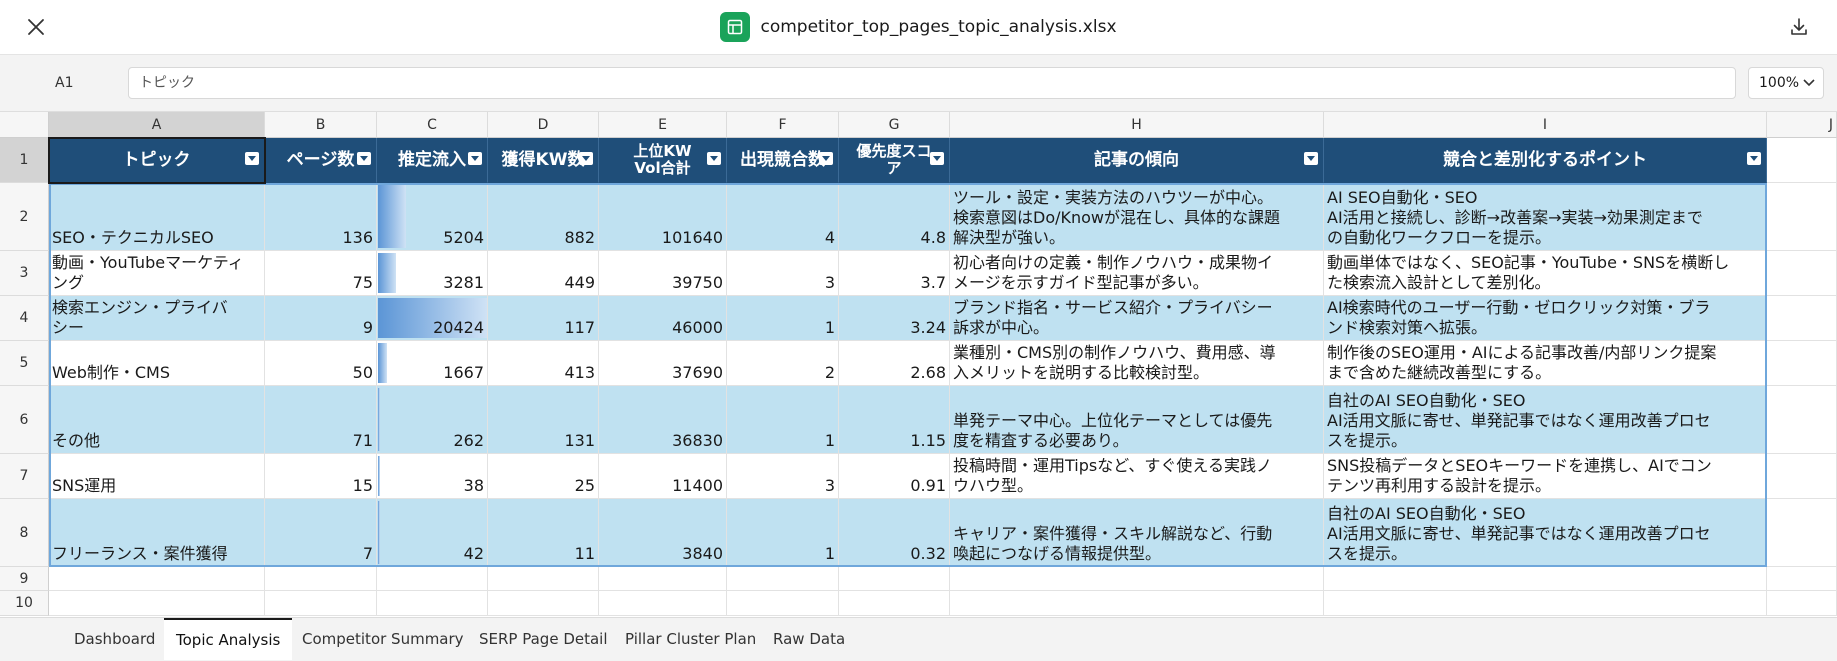  I want to click on column-header-e: E, so click(663, 125).